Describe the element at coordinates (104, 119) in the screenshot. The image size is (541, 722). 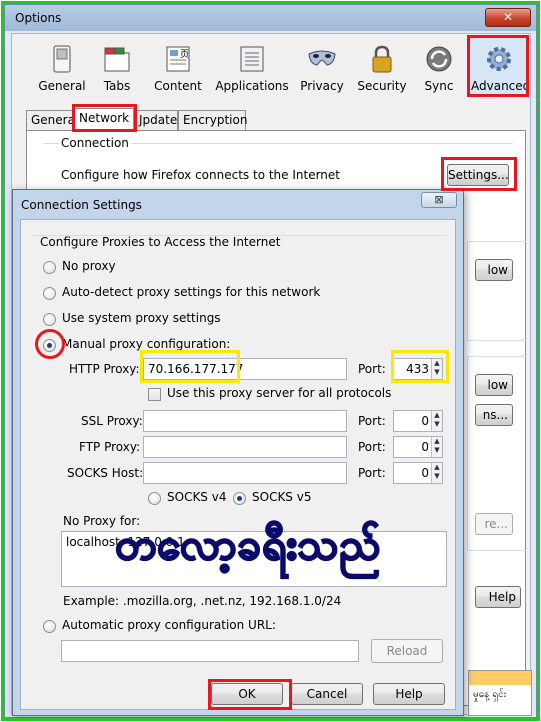
I see `subtab-network: Network` at that location.